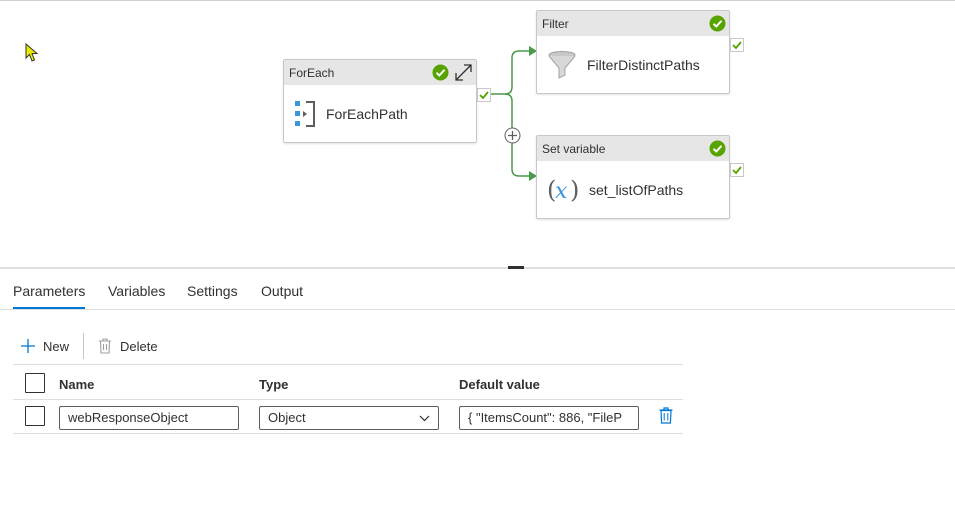 The width and height of the screenshot is (955, 512). I want to click on row-checkbox, so click(35, 416).